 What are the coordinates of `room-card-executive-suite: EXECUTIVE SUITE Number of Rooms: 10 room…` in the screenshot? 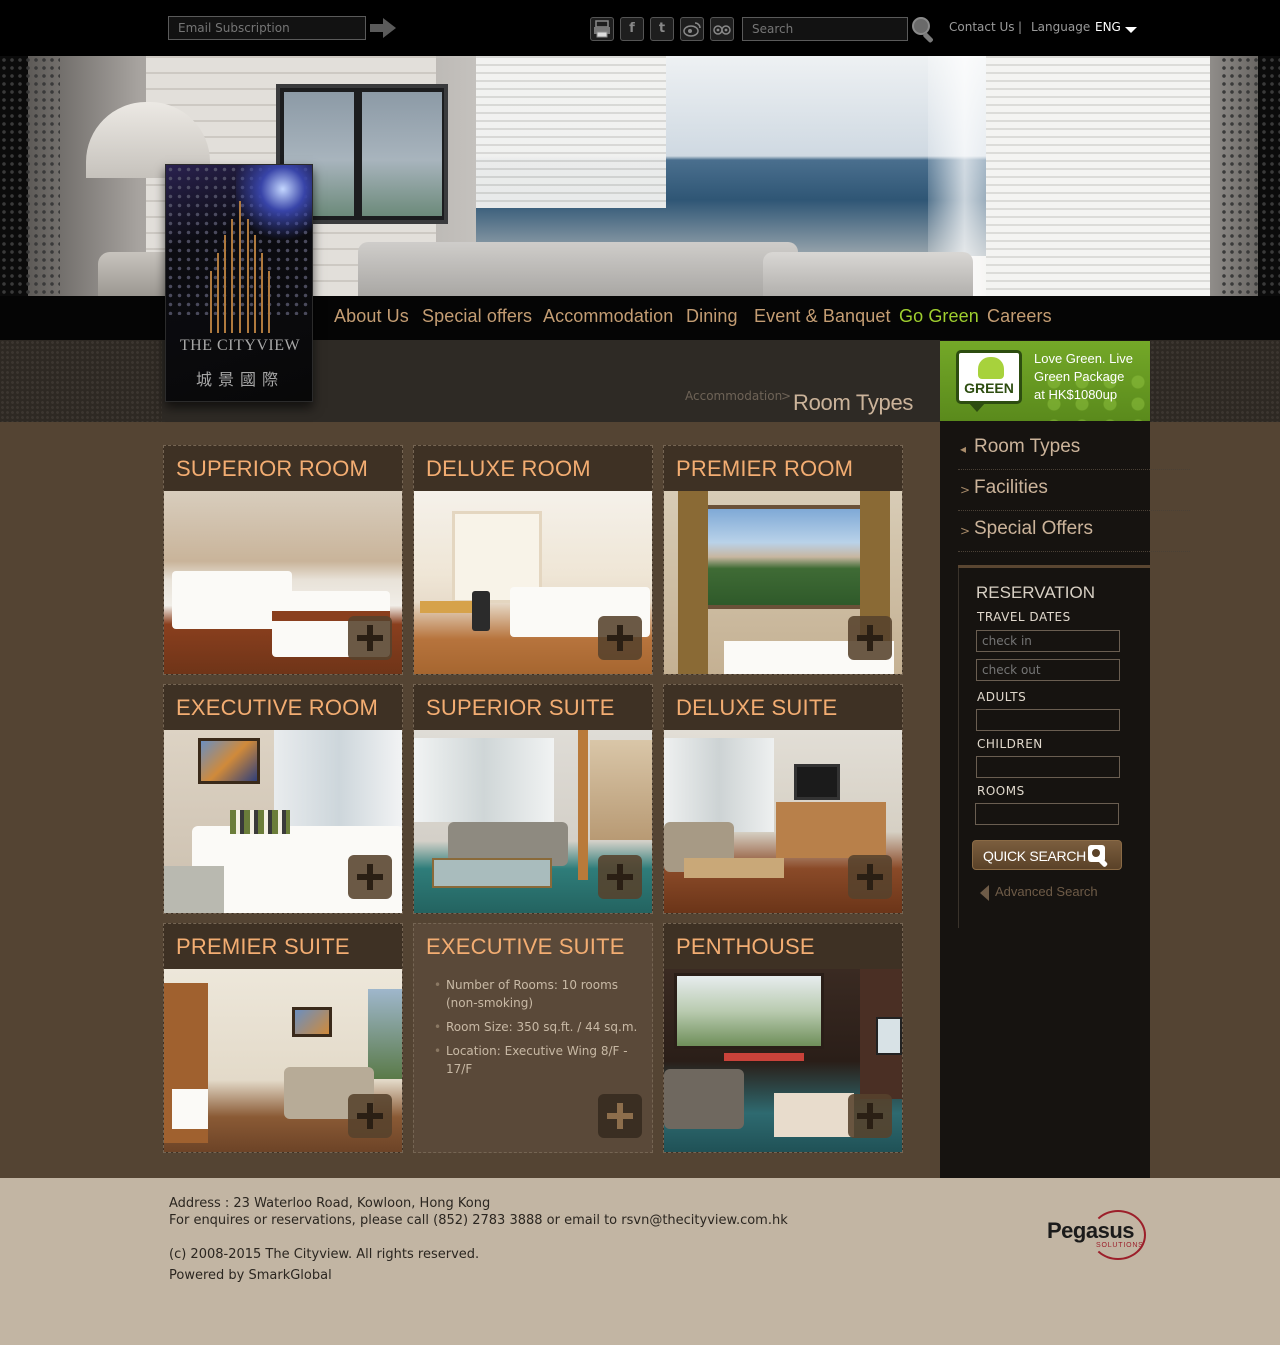 It's located at (533, 1038).